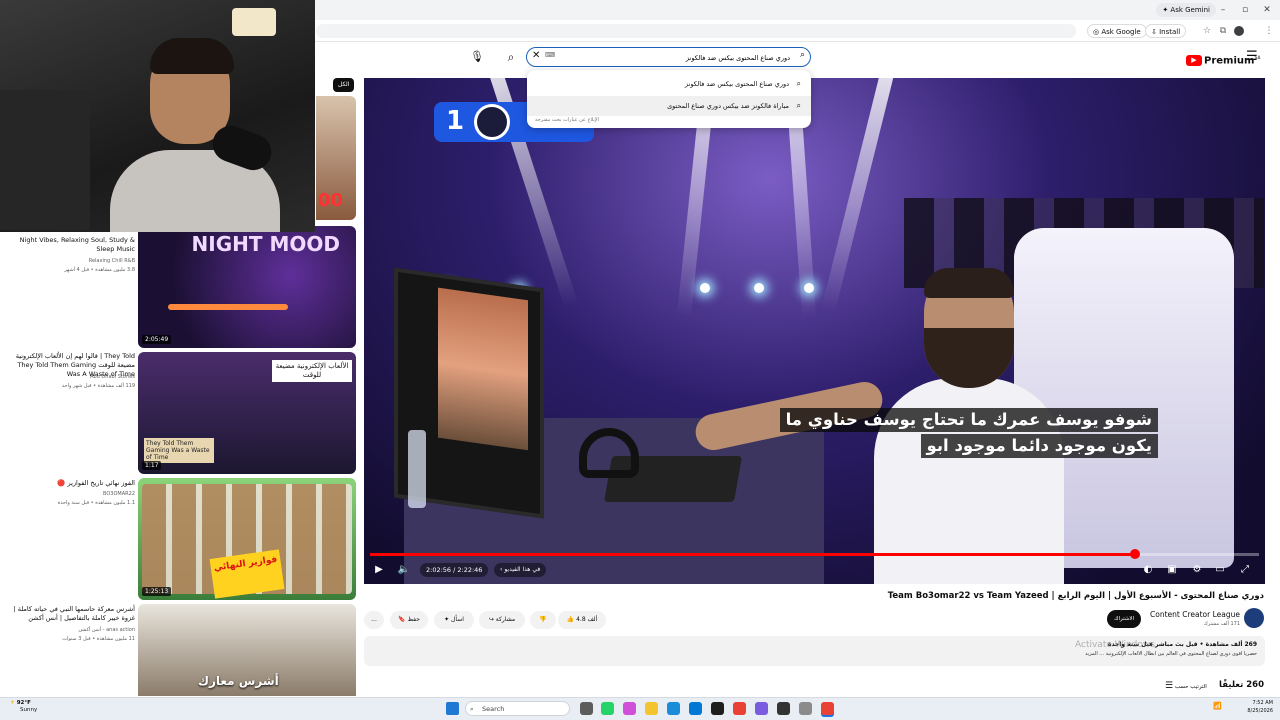  I want to click on fireplace, so click(228, 307).